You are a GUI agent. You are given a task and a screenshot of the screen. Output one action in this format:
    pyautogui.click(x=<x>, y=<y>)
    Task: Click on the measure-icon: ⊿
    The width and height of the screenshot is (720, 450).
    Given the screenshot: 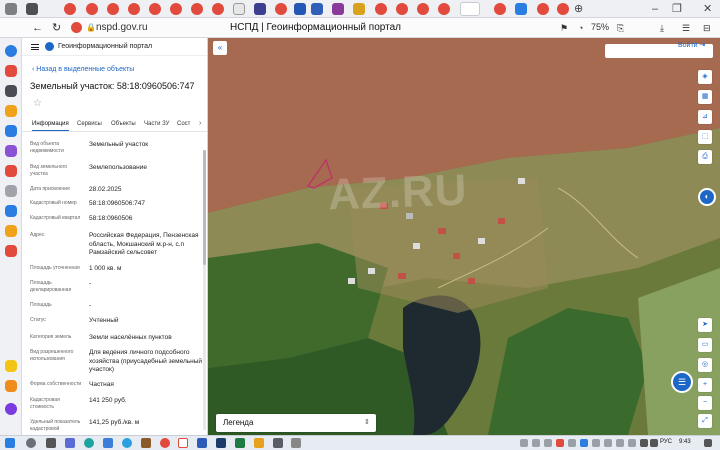 What is the action you would take?
    pyautogui.click(x=705, y=117)
    